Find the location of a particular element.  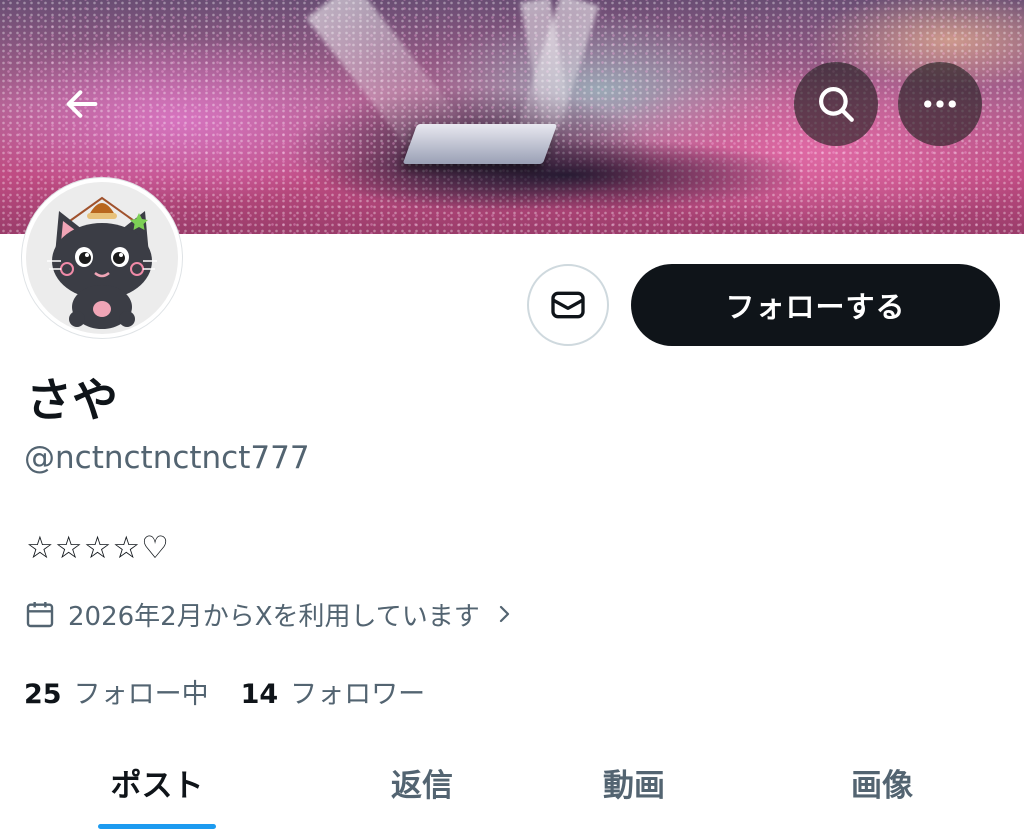

follow-stats: 25 フォロー中 14 フォロワー is located at coordinates (224, 691).